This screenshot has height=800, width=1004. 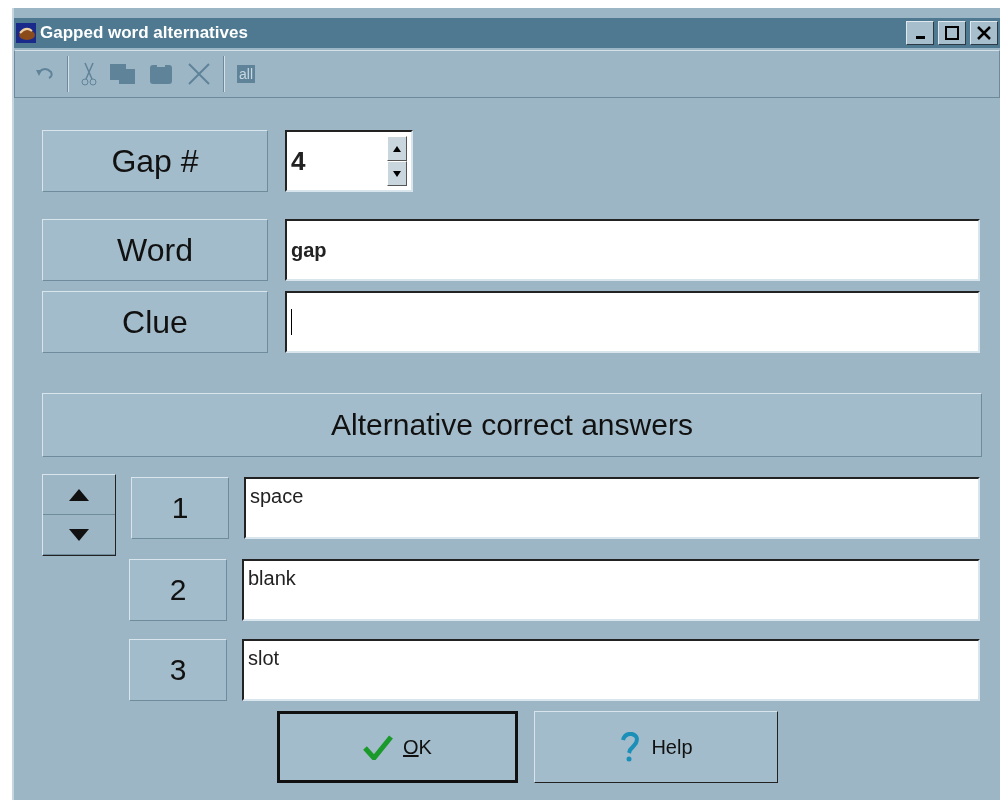 What do you see at coordinates (612, 508) in the screenshot?
I see `answer-field: space` at bounding box center [612, 508].